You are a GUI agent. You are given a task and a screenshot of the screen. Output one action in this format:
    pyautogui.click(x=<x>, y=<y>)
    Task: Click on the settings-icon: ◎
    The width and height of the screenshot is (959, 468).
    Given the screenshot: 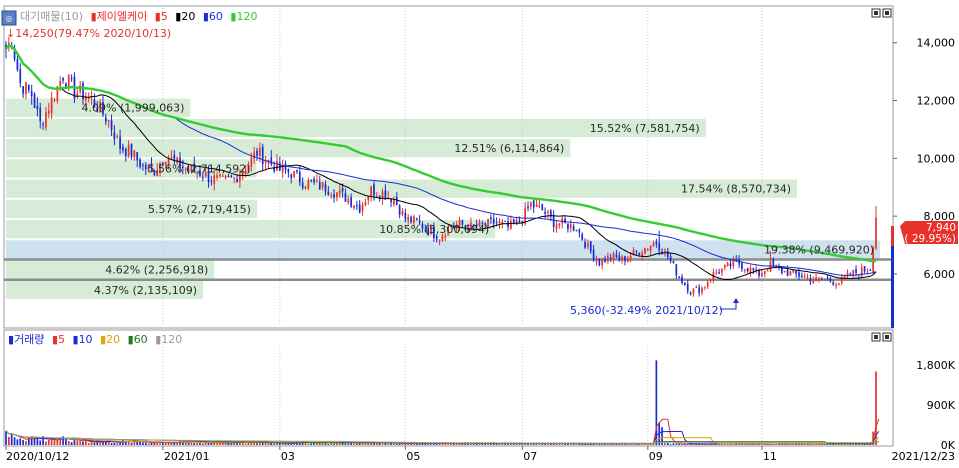 What is the action you would take?
    pyautogui.click(x=9, y=18)
    